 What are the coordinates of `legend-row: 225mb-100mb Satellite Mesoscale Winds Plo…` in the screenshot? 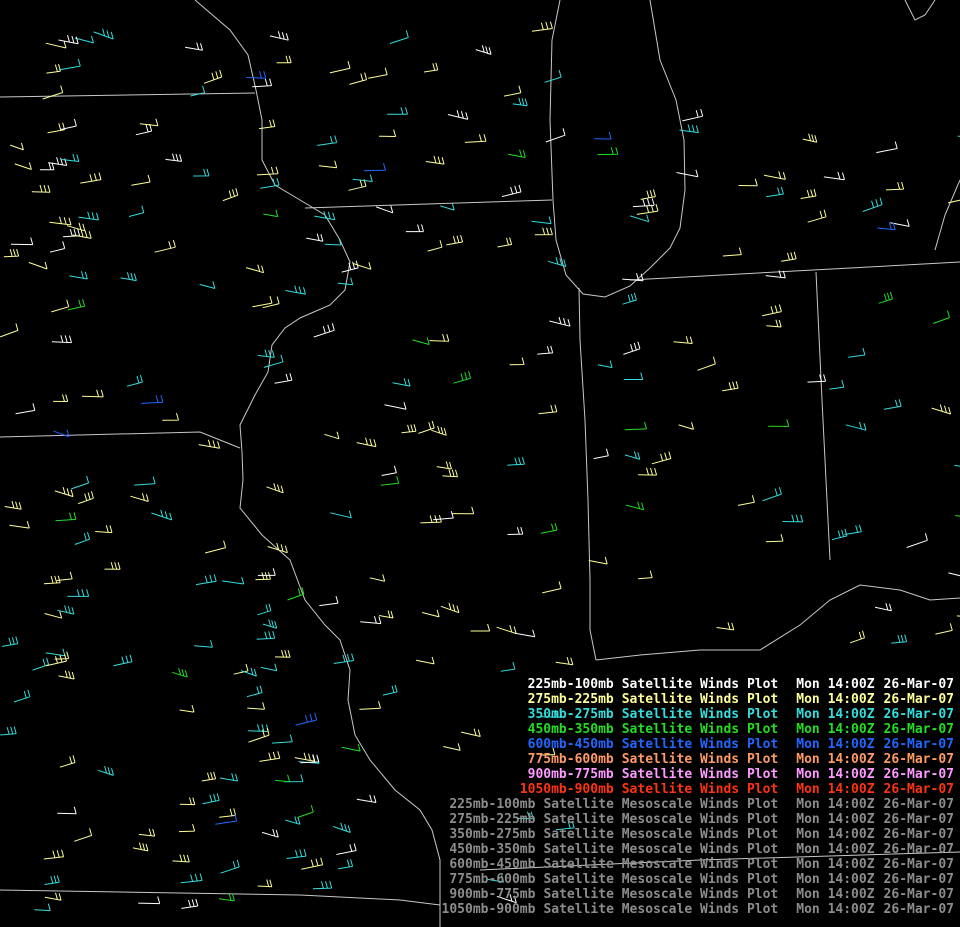 It's located at (654, 804).